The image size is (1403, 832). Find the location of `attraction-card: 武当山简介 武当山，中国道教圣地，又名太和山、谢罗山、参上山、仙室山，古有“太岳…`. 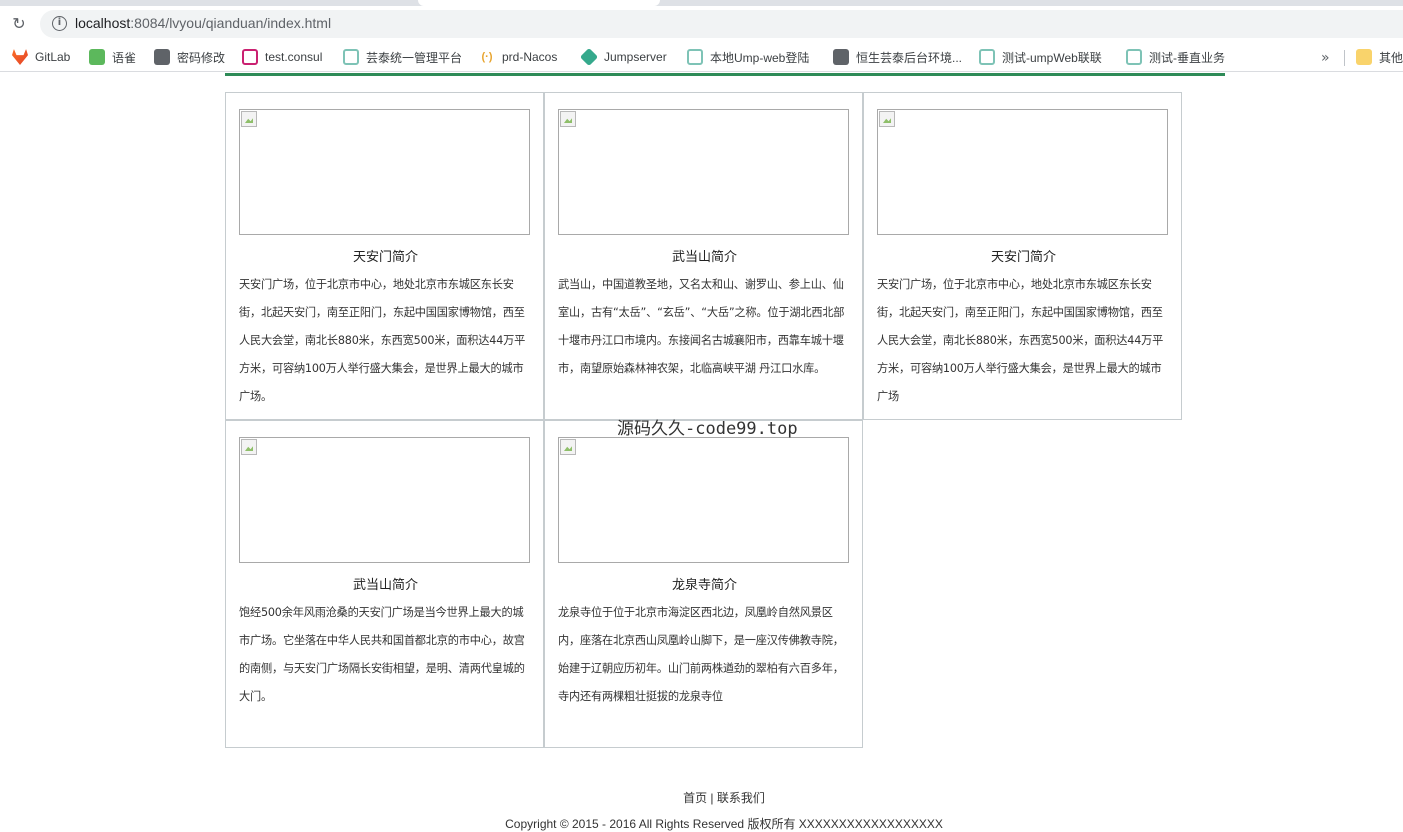

attraction-card: 武当山简介 武当山，中国道教圣地，又名太和山、谢罗山、参上山、仙室山，古有“太岳… is located at coordinates (703, 256).